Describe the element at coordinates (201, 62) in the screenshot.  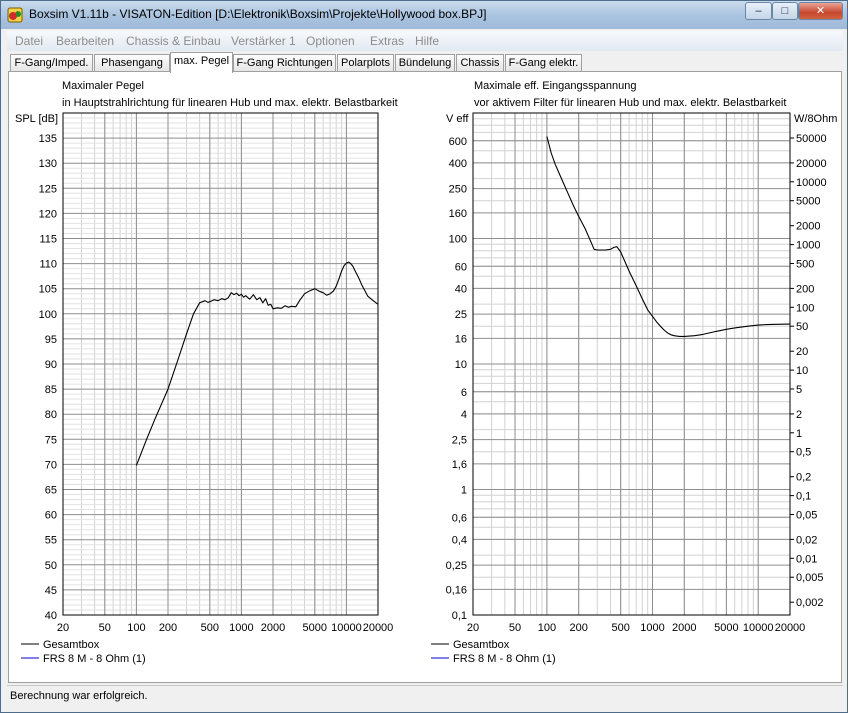
I see `tab-max-pegel: max. Pegel` at that location.